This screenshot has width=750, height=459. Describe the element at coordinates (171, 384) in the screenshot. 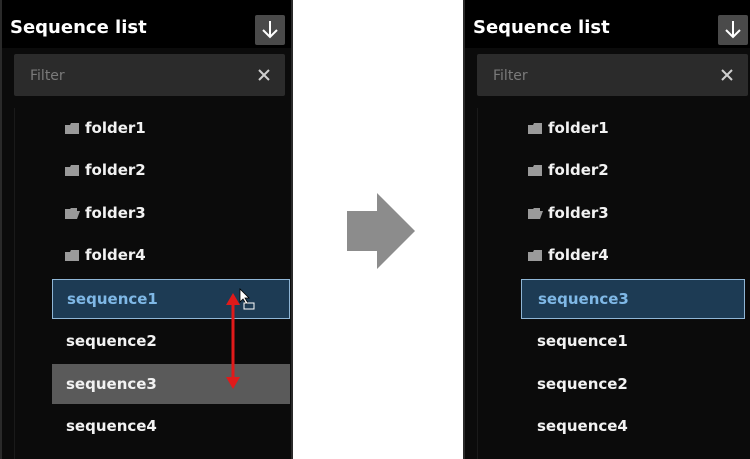

I see `sequence-item-dragging: sequence3` at that location.